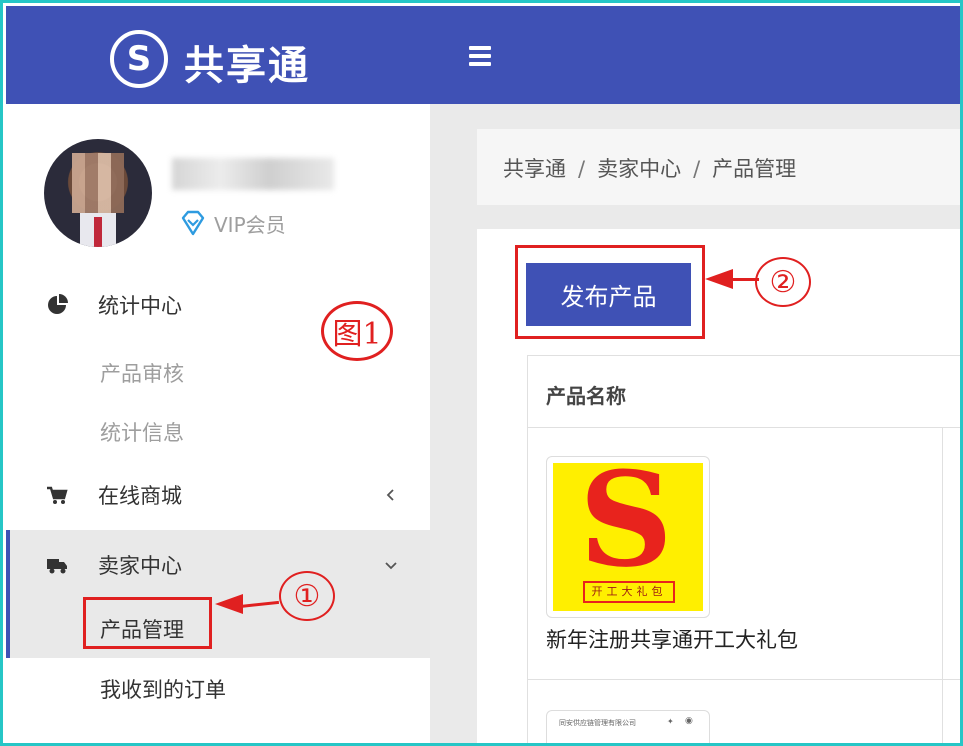 The width and height of the screenshot is (963, 746). What do you see at coordinates (140, 566) in the screenshot?
I see `sidebar-item-label: 卖家中心` at bounding box center [140, 566].